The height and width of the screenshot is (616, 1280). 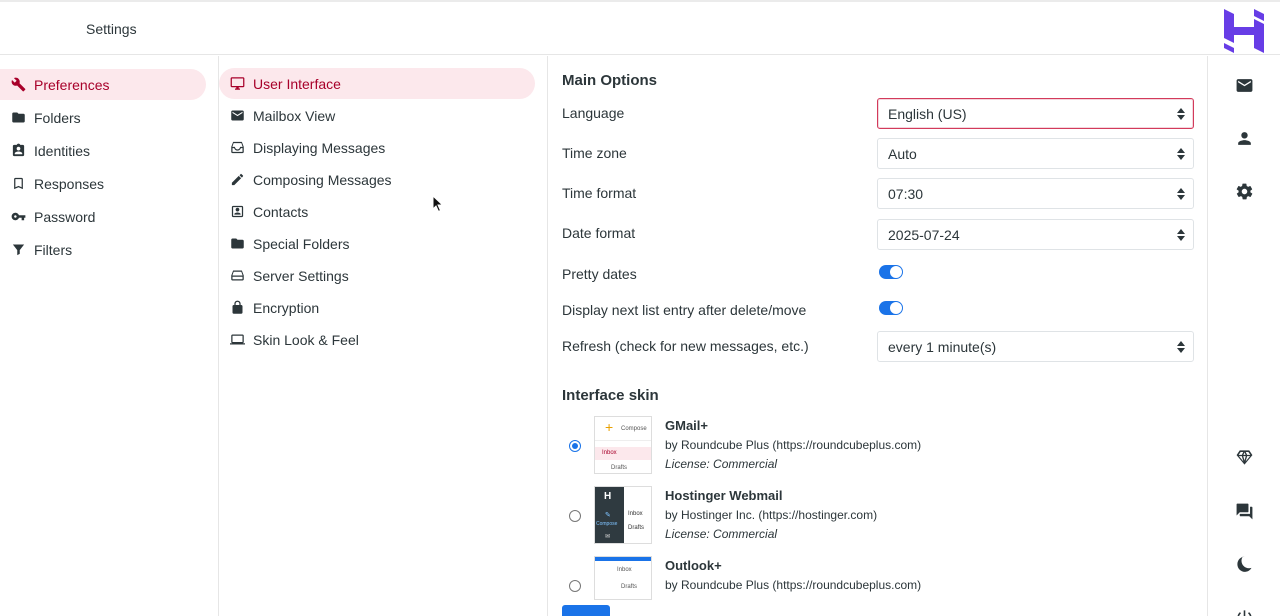 What do you see at coordinates (1035, 346) in the screenshot?
I see `refresh-select: every 1 minute(s)` at bounding box center [1035, 346].